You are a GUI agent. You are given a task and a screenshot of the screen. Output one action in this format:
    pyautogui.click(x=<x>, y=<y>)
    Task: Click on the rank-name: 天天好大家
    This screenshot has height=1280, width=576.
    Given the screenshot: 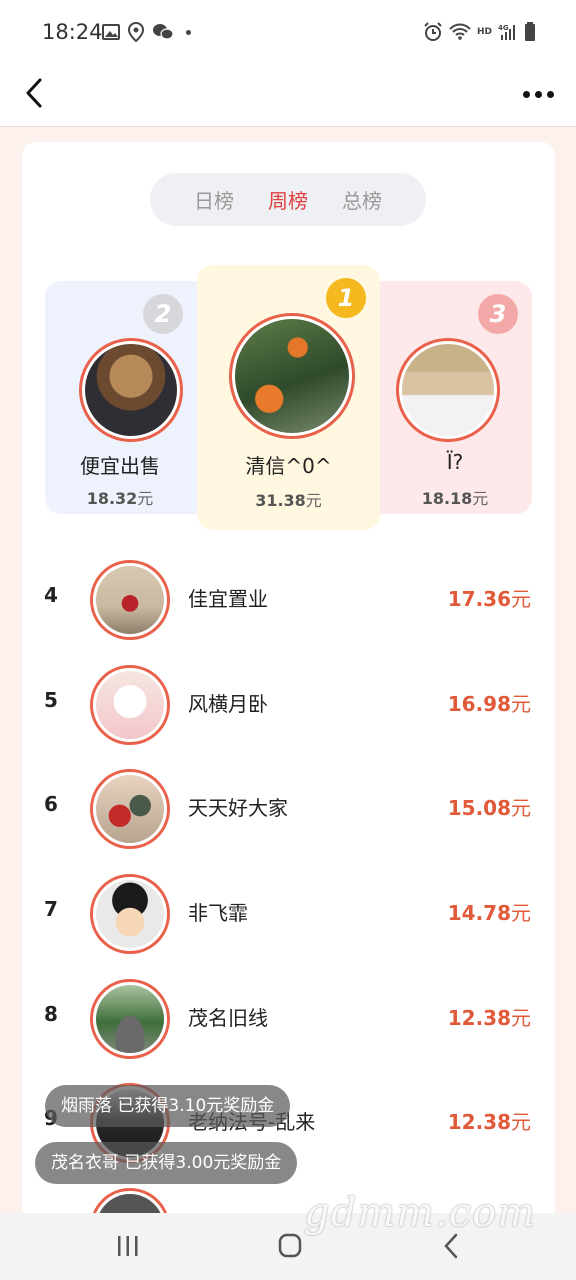 What is the action you would take?
    pyautogui.click(x=238, y=808)
    